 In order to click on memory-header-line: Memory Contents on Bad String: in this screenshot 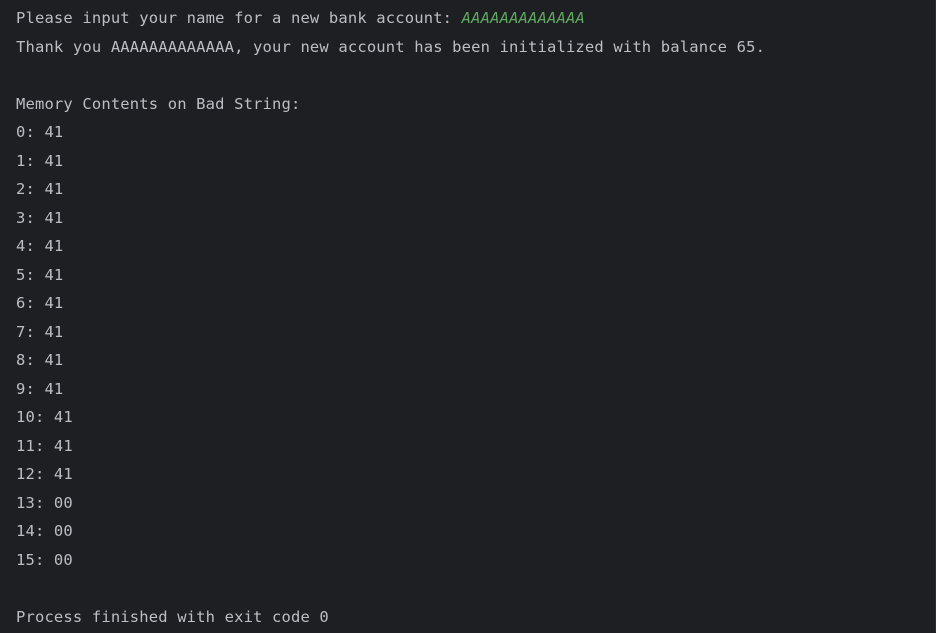, I will do `click(476, 106)`.